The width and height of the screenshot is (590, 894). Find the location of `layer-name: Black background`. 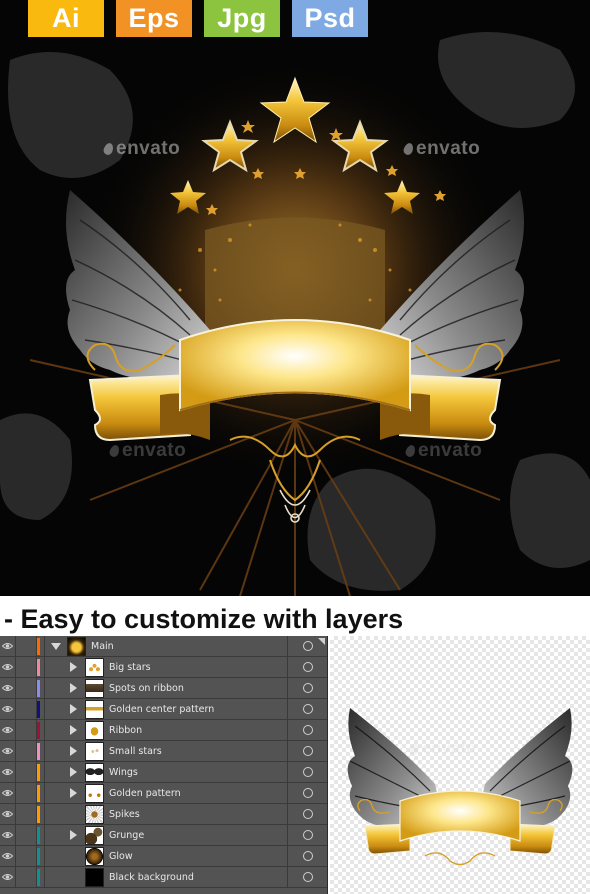

layer-name: Black background is located at coordinates (198, 877).